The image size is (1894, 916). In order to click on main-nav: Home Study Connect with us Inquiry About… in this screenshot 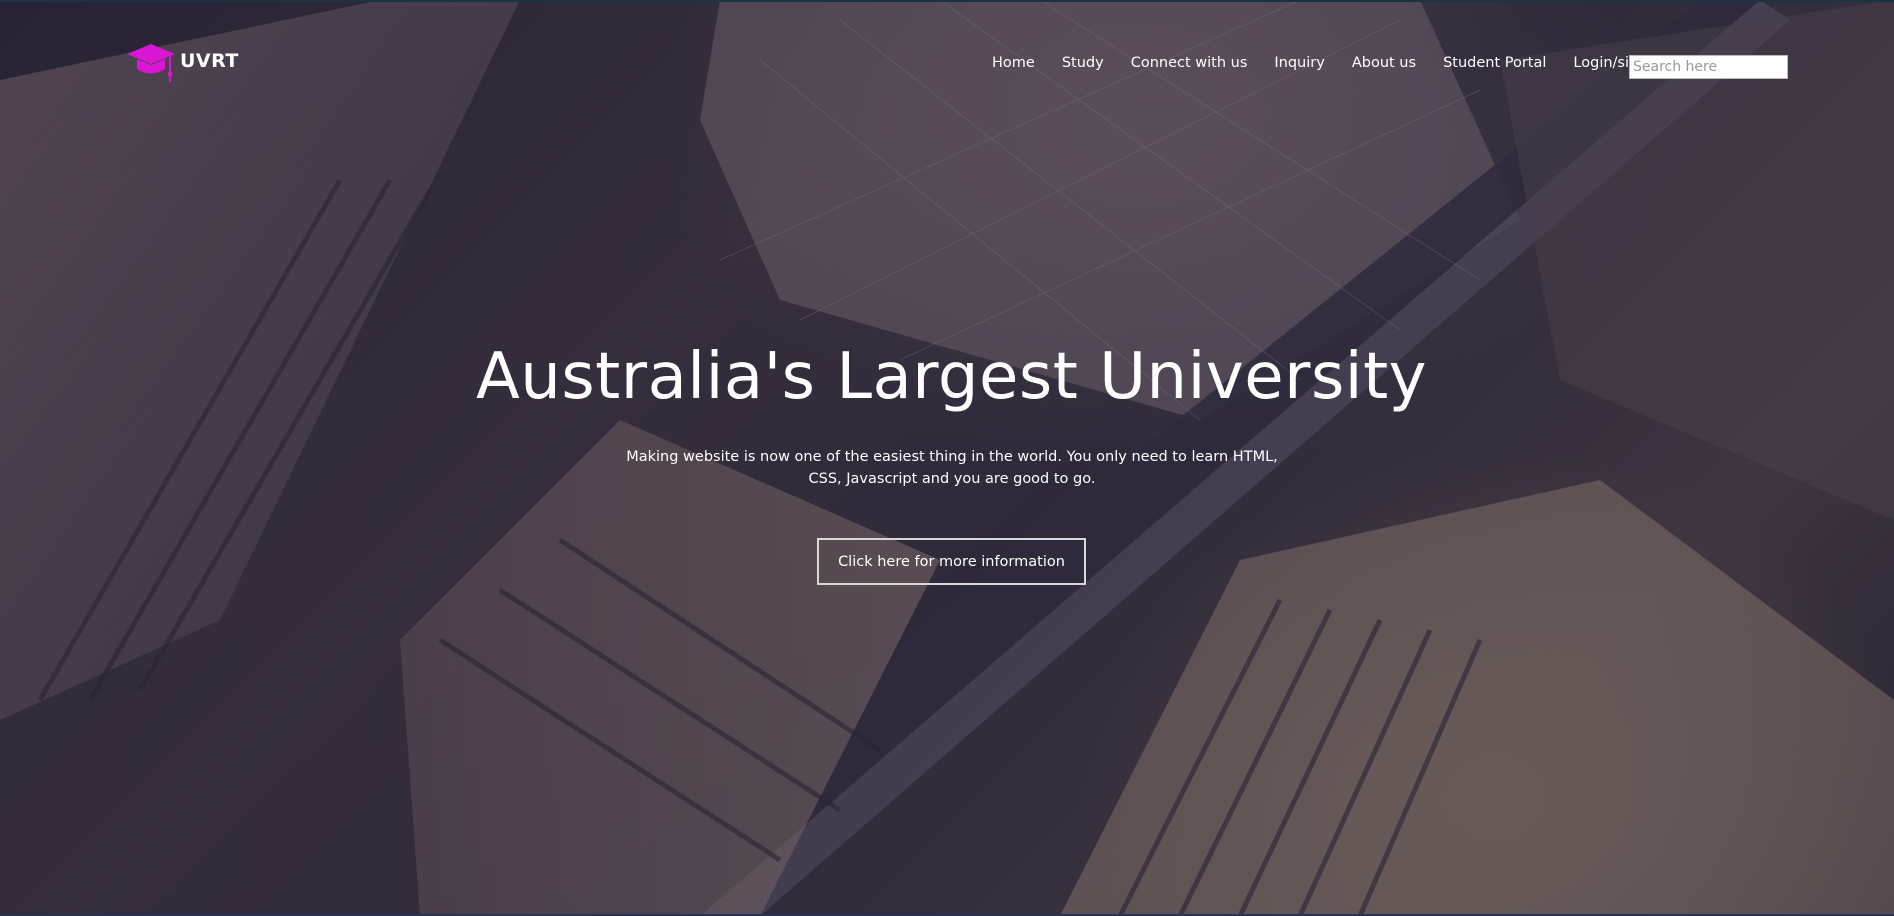, I will do `click(1344, 63)`.